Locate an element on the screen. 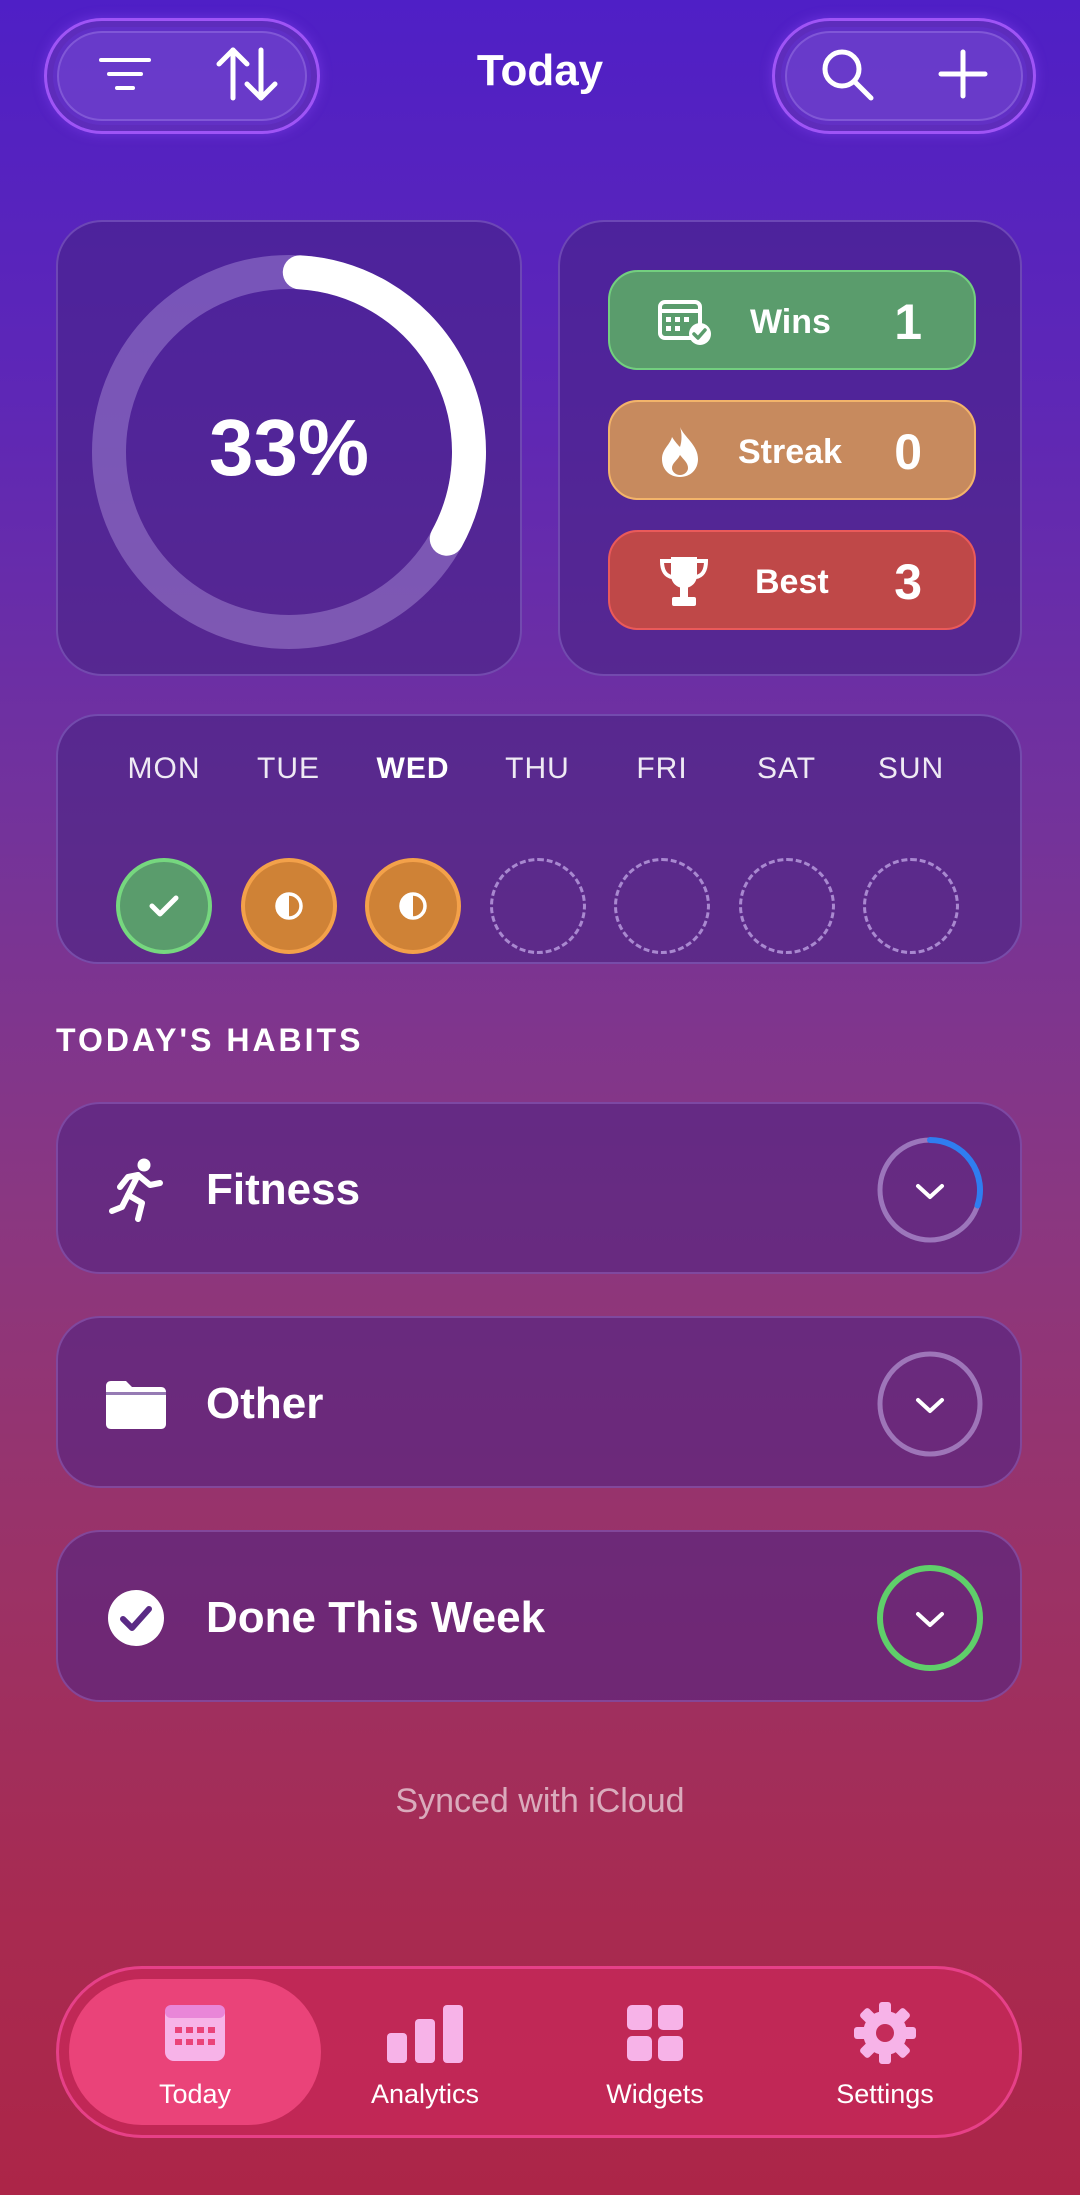 The image size is (1080, 2195). tab-label: Settings is located at coordinates (885, 2094).